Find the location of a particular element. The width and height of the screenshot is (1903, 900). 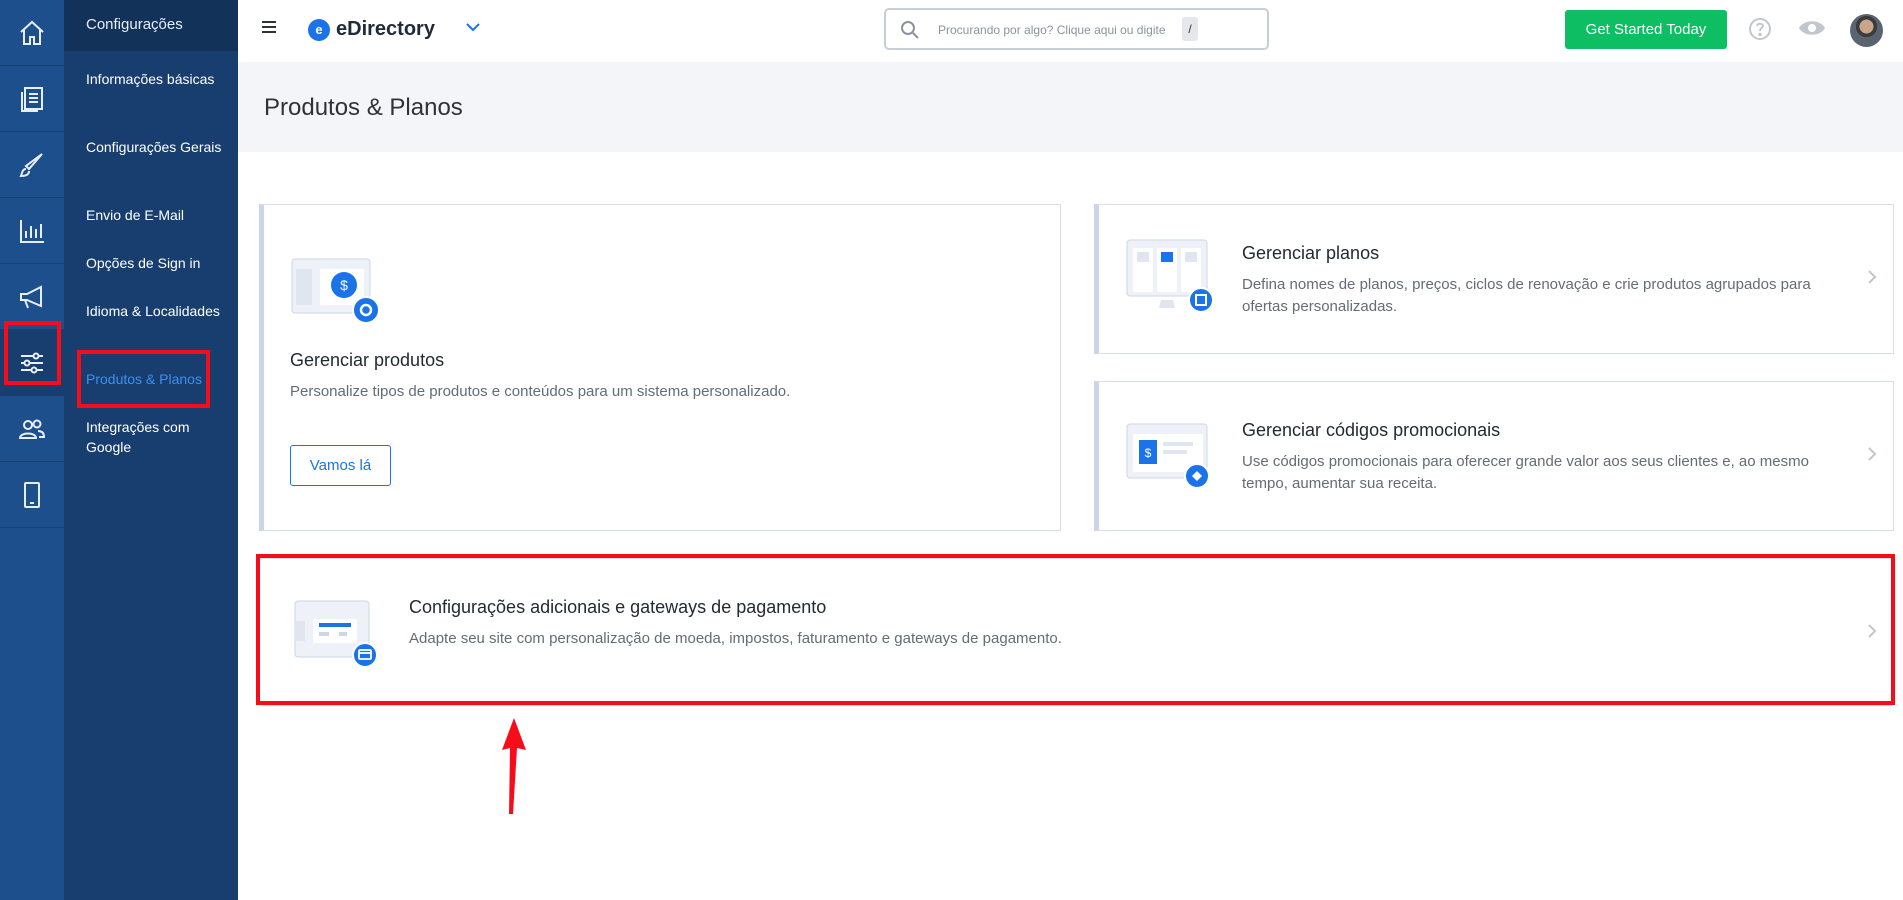

settings-nav-item-general: Configurações Gerais is located at coordinates (160, 147).